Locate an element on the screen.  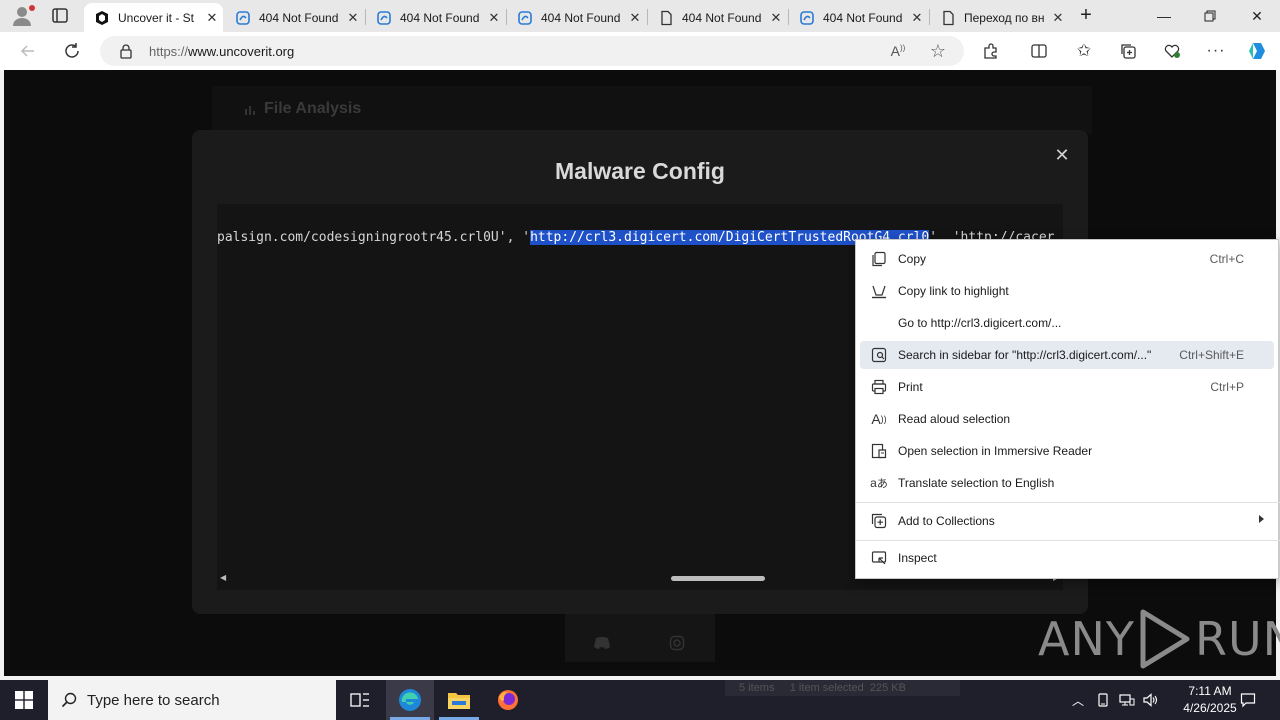
discord-icon is located at coordinates (602, 643).